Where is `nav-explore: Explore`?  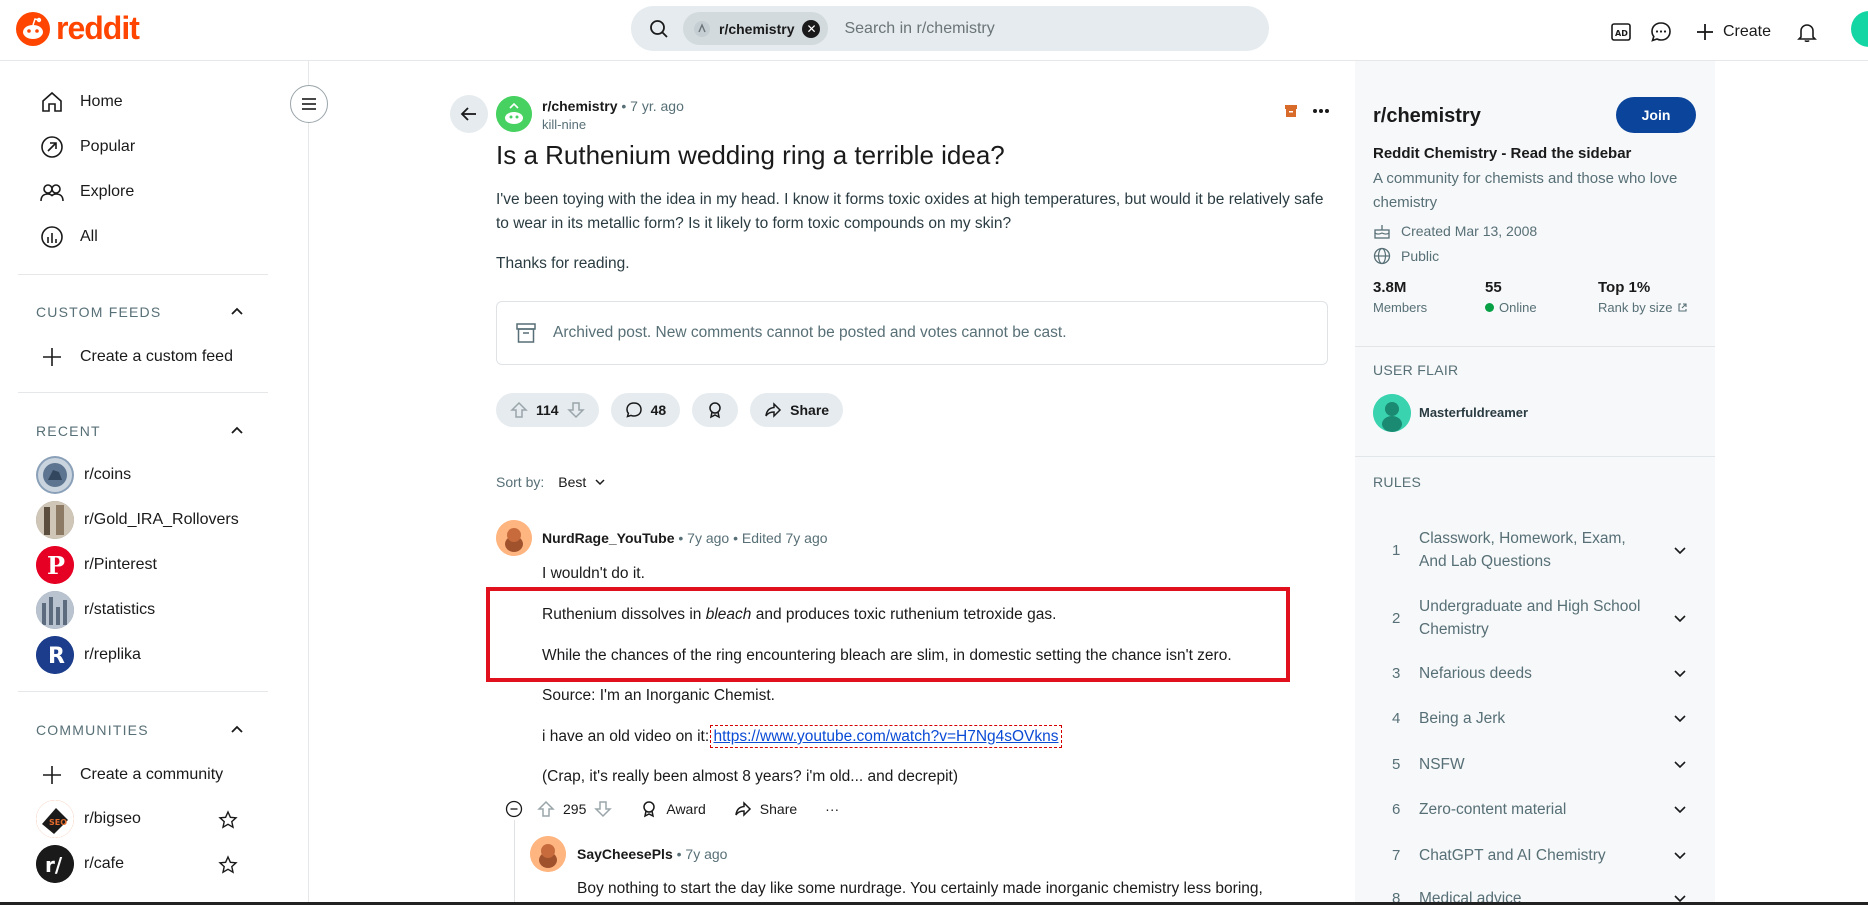
nav-explore: Explore is located at coordinates (153, 192).